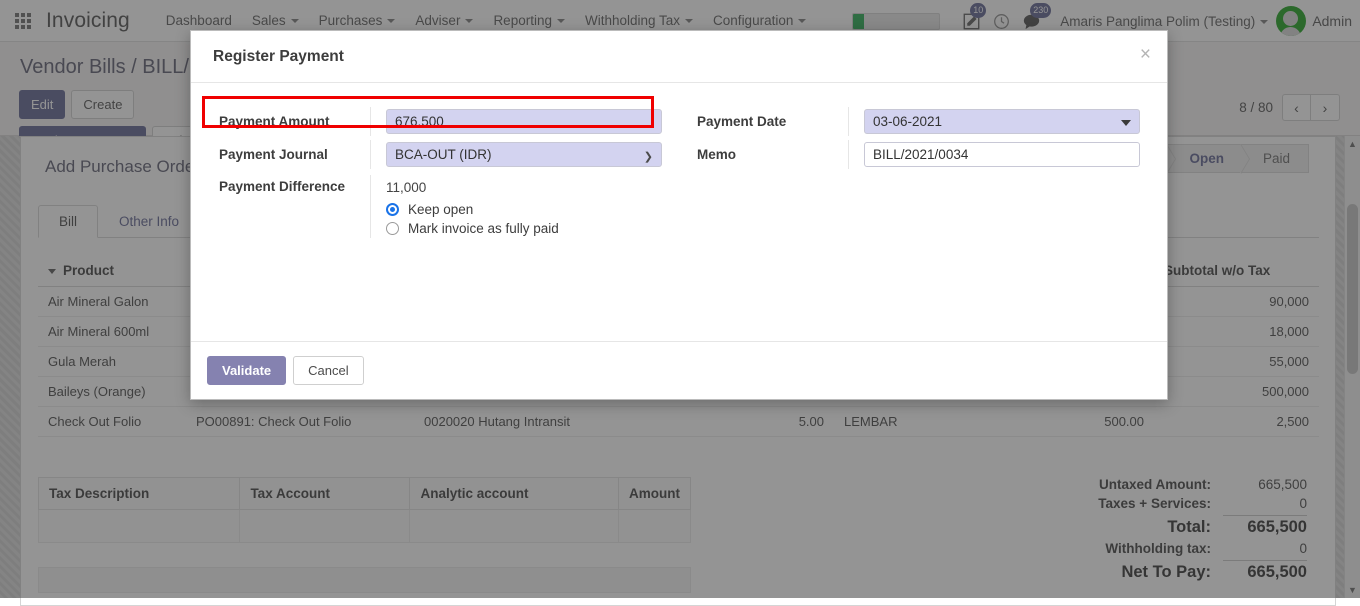  I want to click on field-row-memo: Memo, so click(914, 154).